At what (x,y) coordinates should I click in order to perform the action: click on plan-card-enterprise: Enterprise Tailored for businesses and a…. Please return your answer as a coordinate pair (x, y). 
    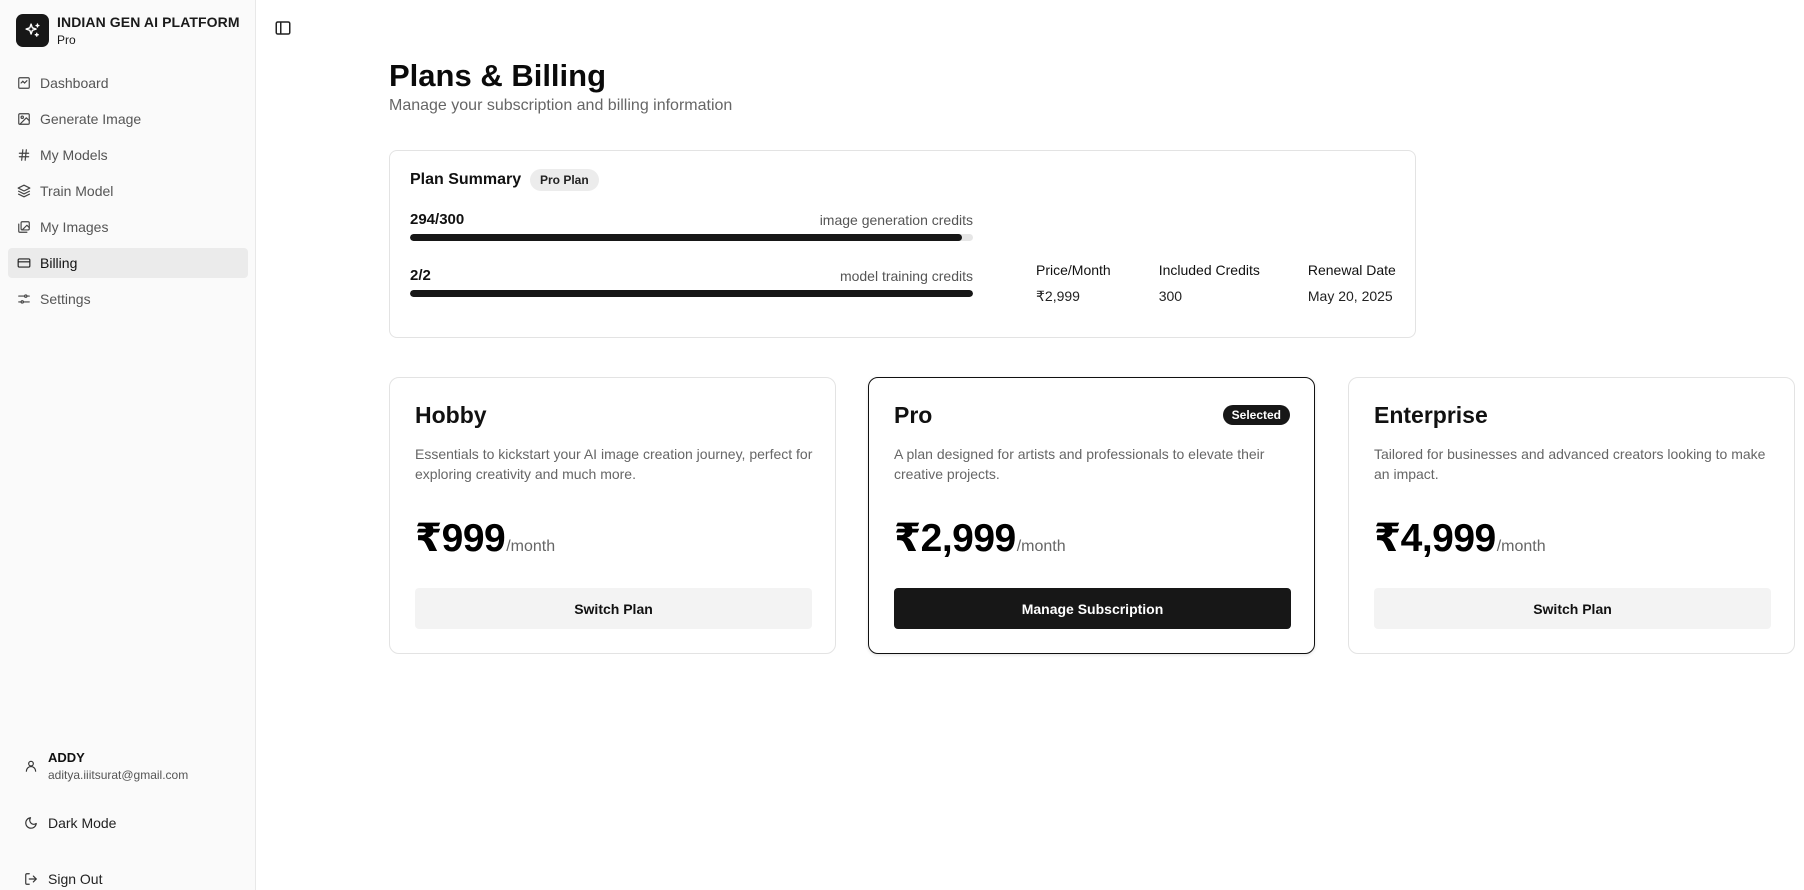
    Looking at the image, I should click on (1571, 515).